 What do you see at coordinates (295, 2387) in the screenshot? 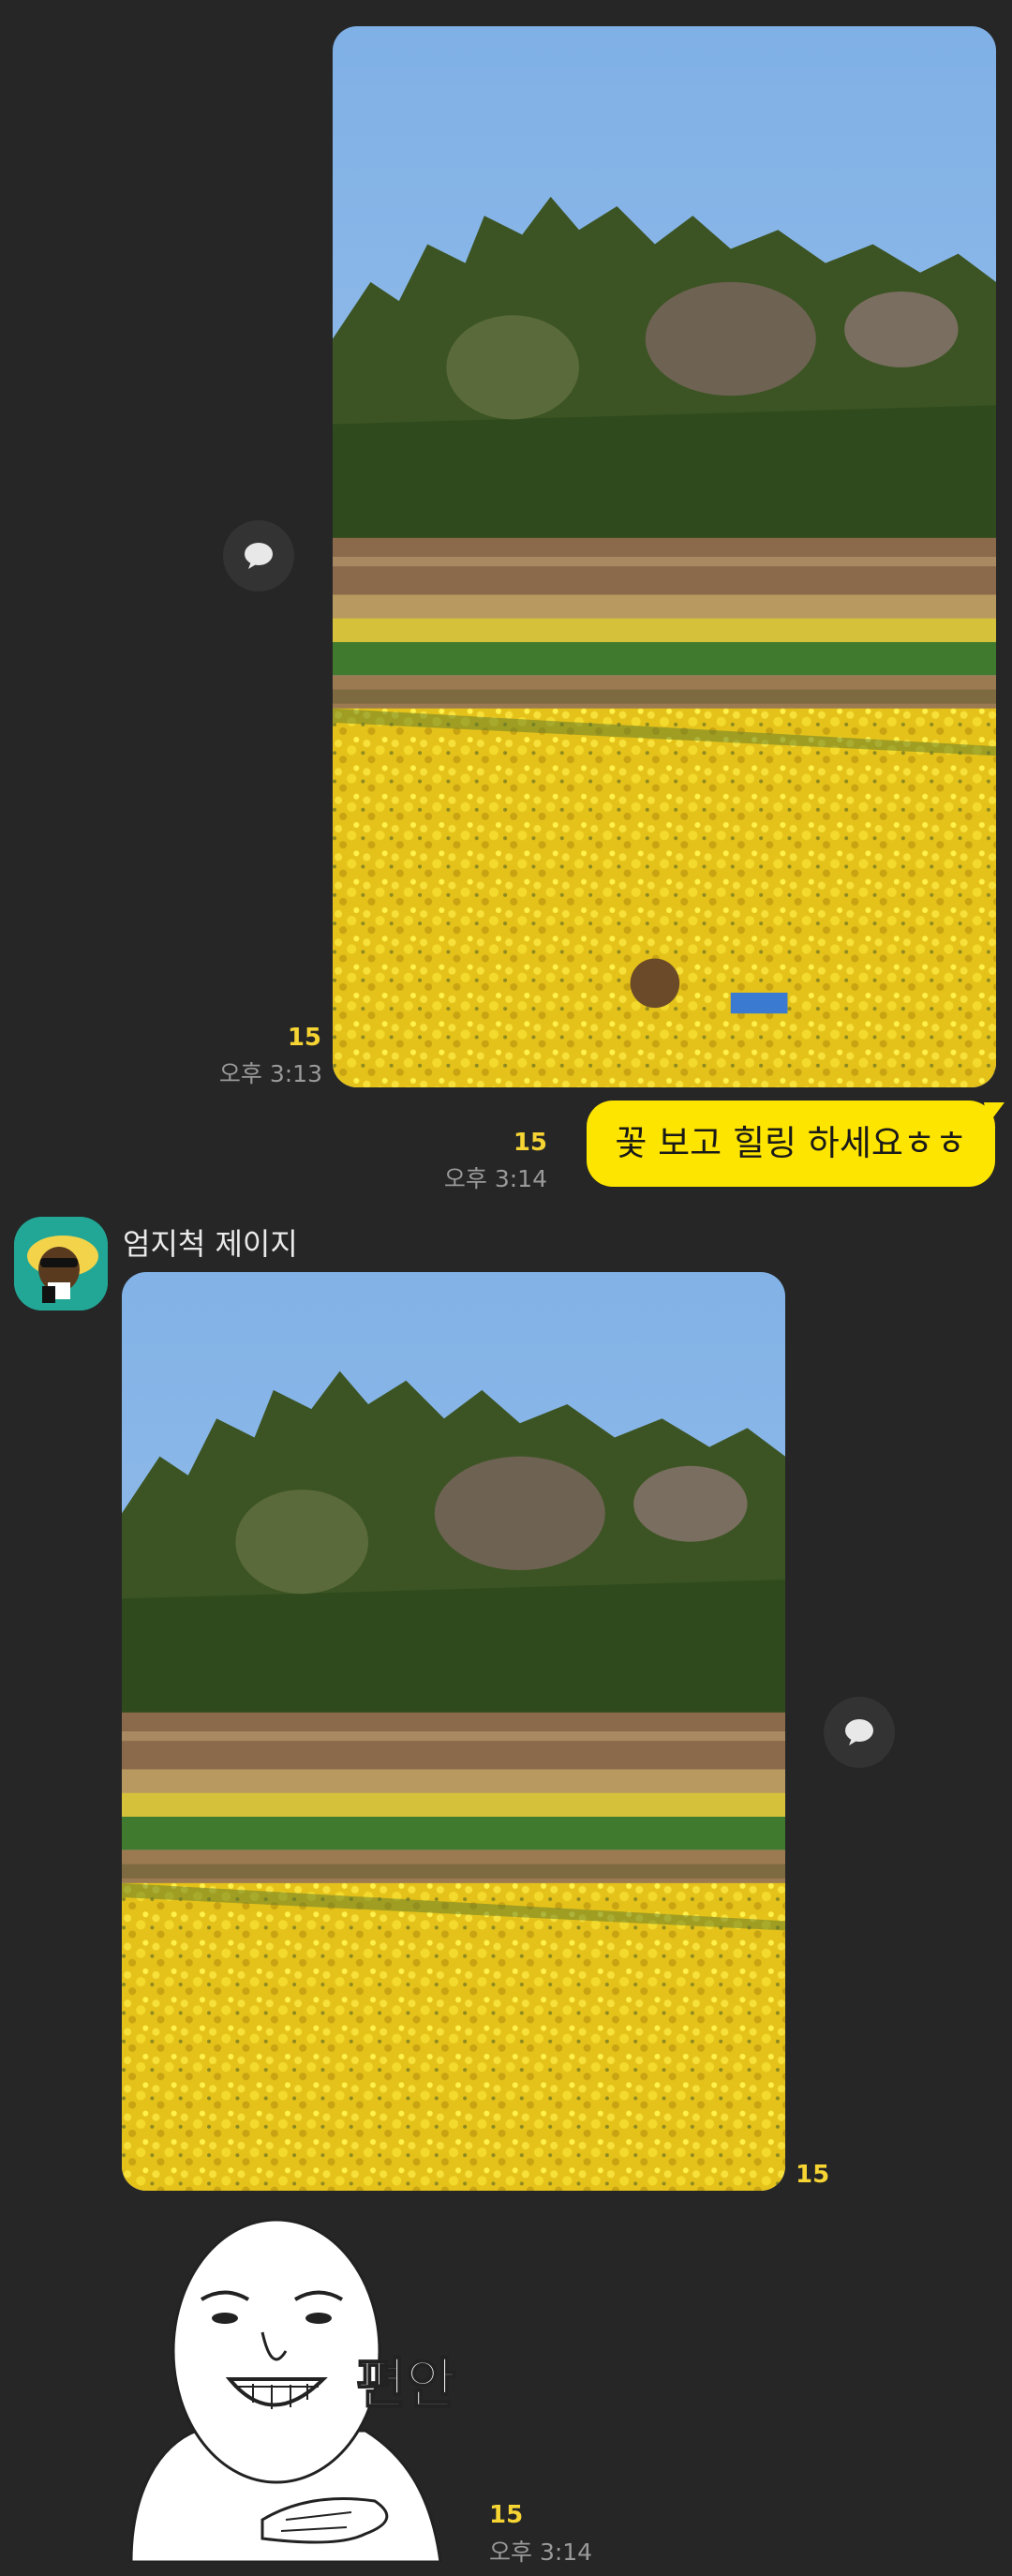
I see `sticker-message: 편안` at bounding box center [295, 2387].